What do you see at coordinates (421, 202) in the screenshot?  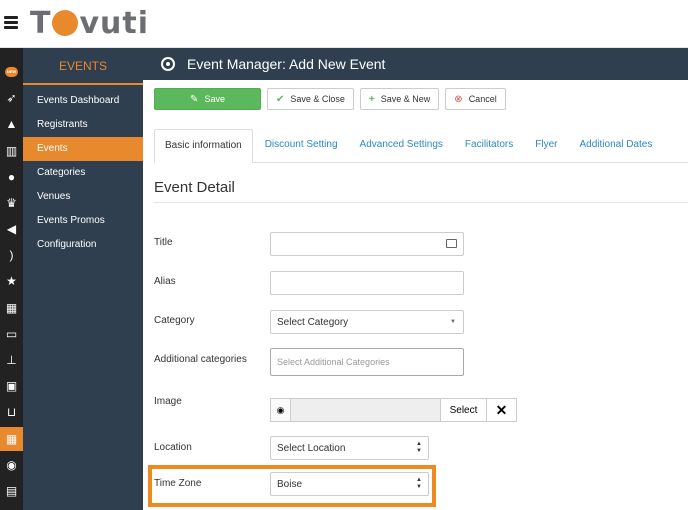 I see `divider` at bounding box center [421, 202].